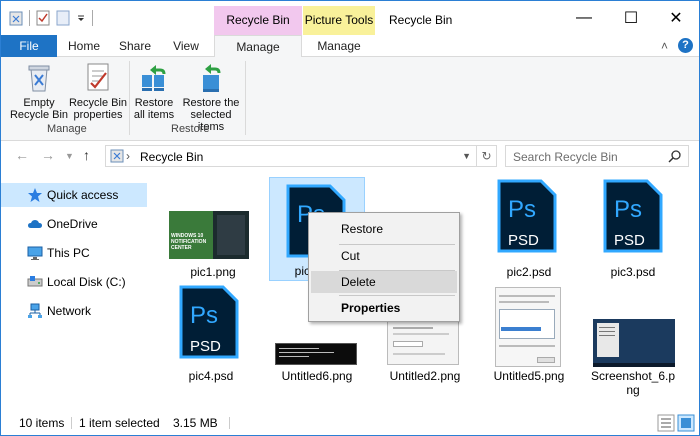 The height and width of the screenshot is (436, 700). Describe the element at coordinates (81, 18) in the screenshot. I see `customize-qat-icon` at that location.